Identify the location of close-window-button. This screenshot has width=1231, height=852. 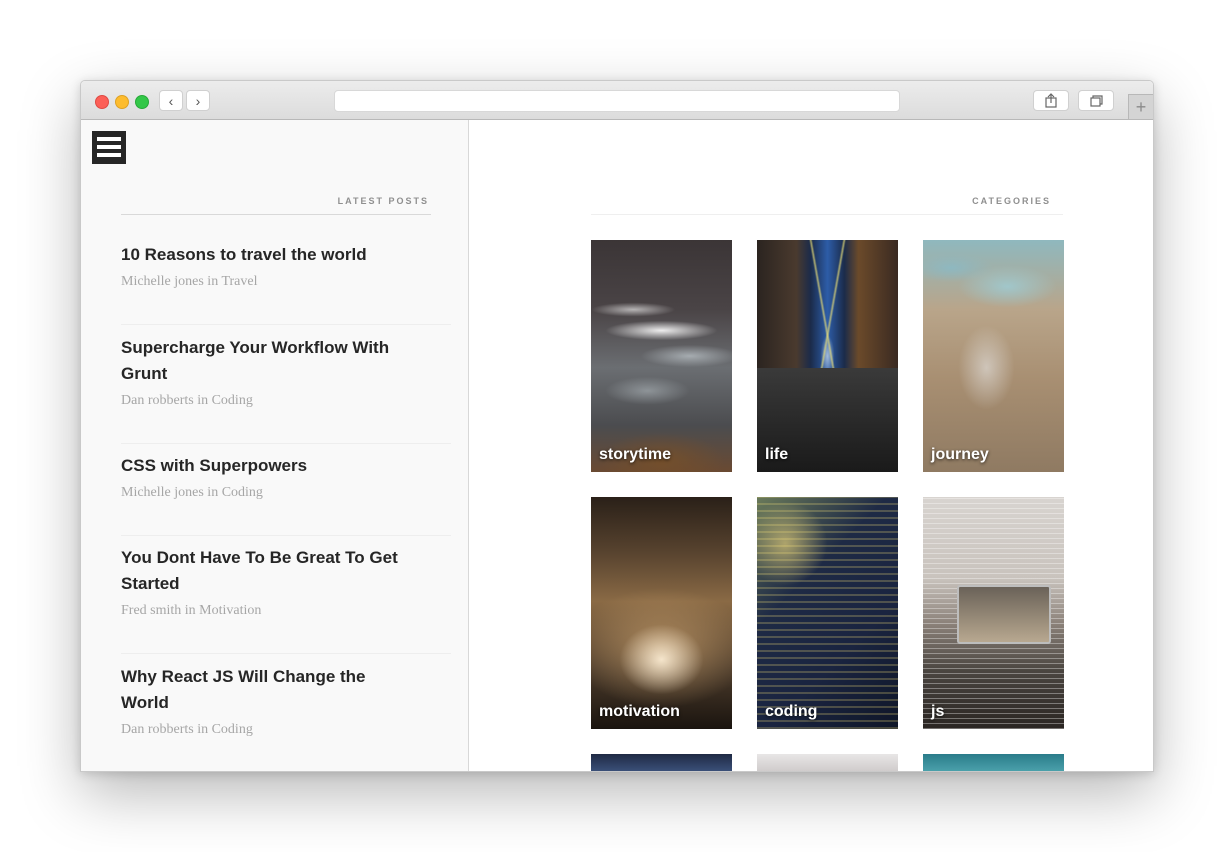
(102, 102).